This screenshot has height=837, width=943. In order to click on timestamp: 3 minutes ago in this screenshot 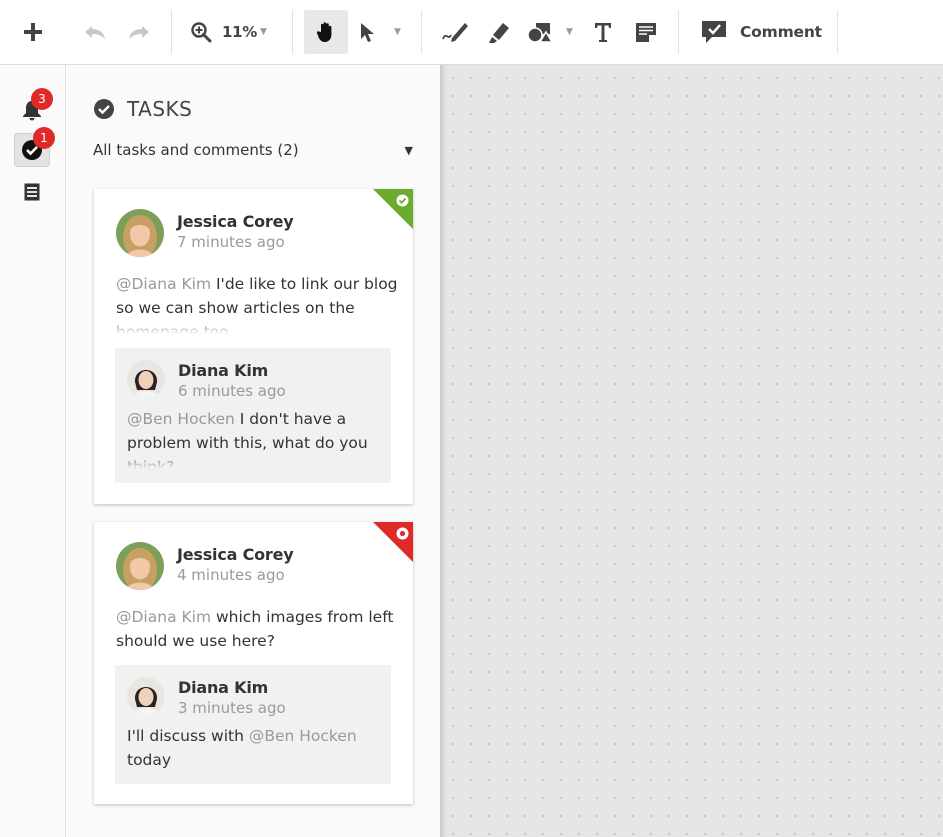, I will do `click(232, 708)`.